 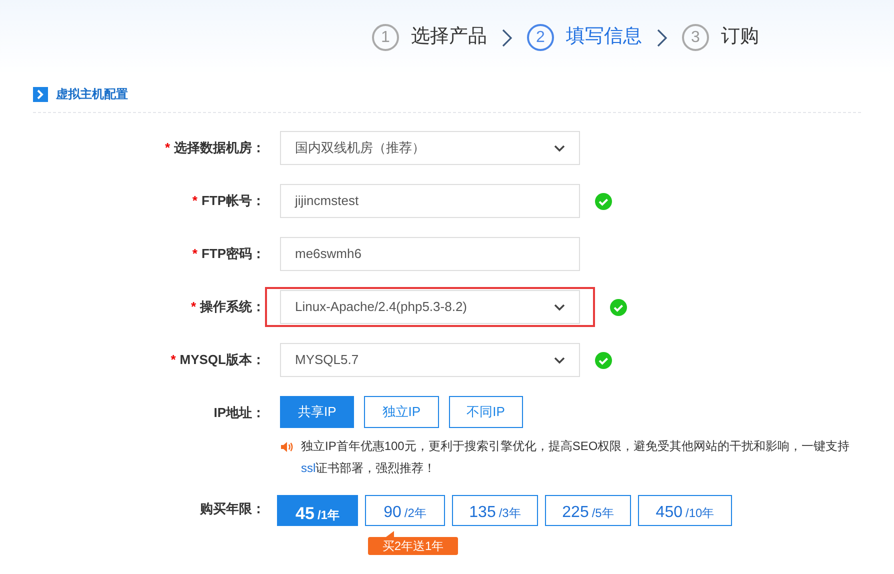 What do you see at coordinates (430, 254) in the screenshot?
I see `input-field: me6swmh6` at bounding box center [430, 254].